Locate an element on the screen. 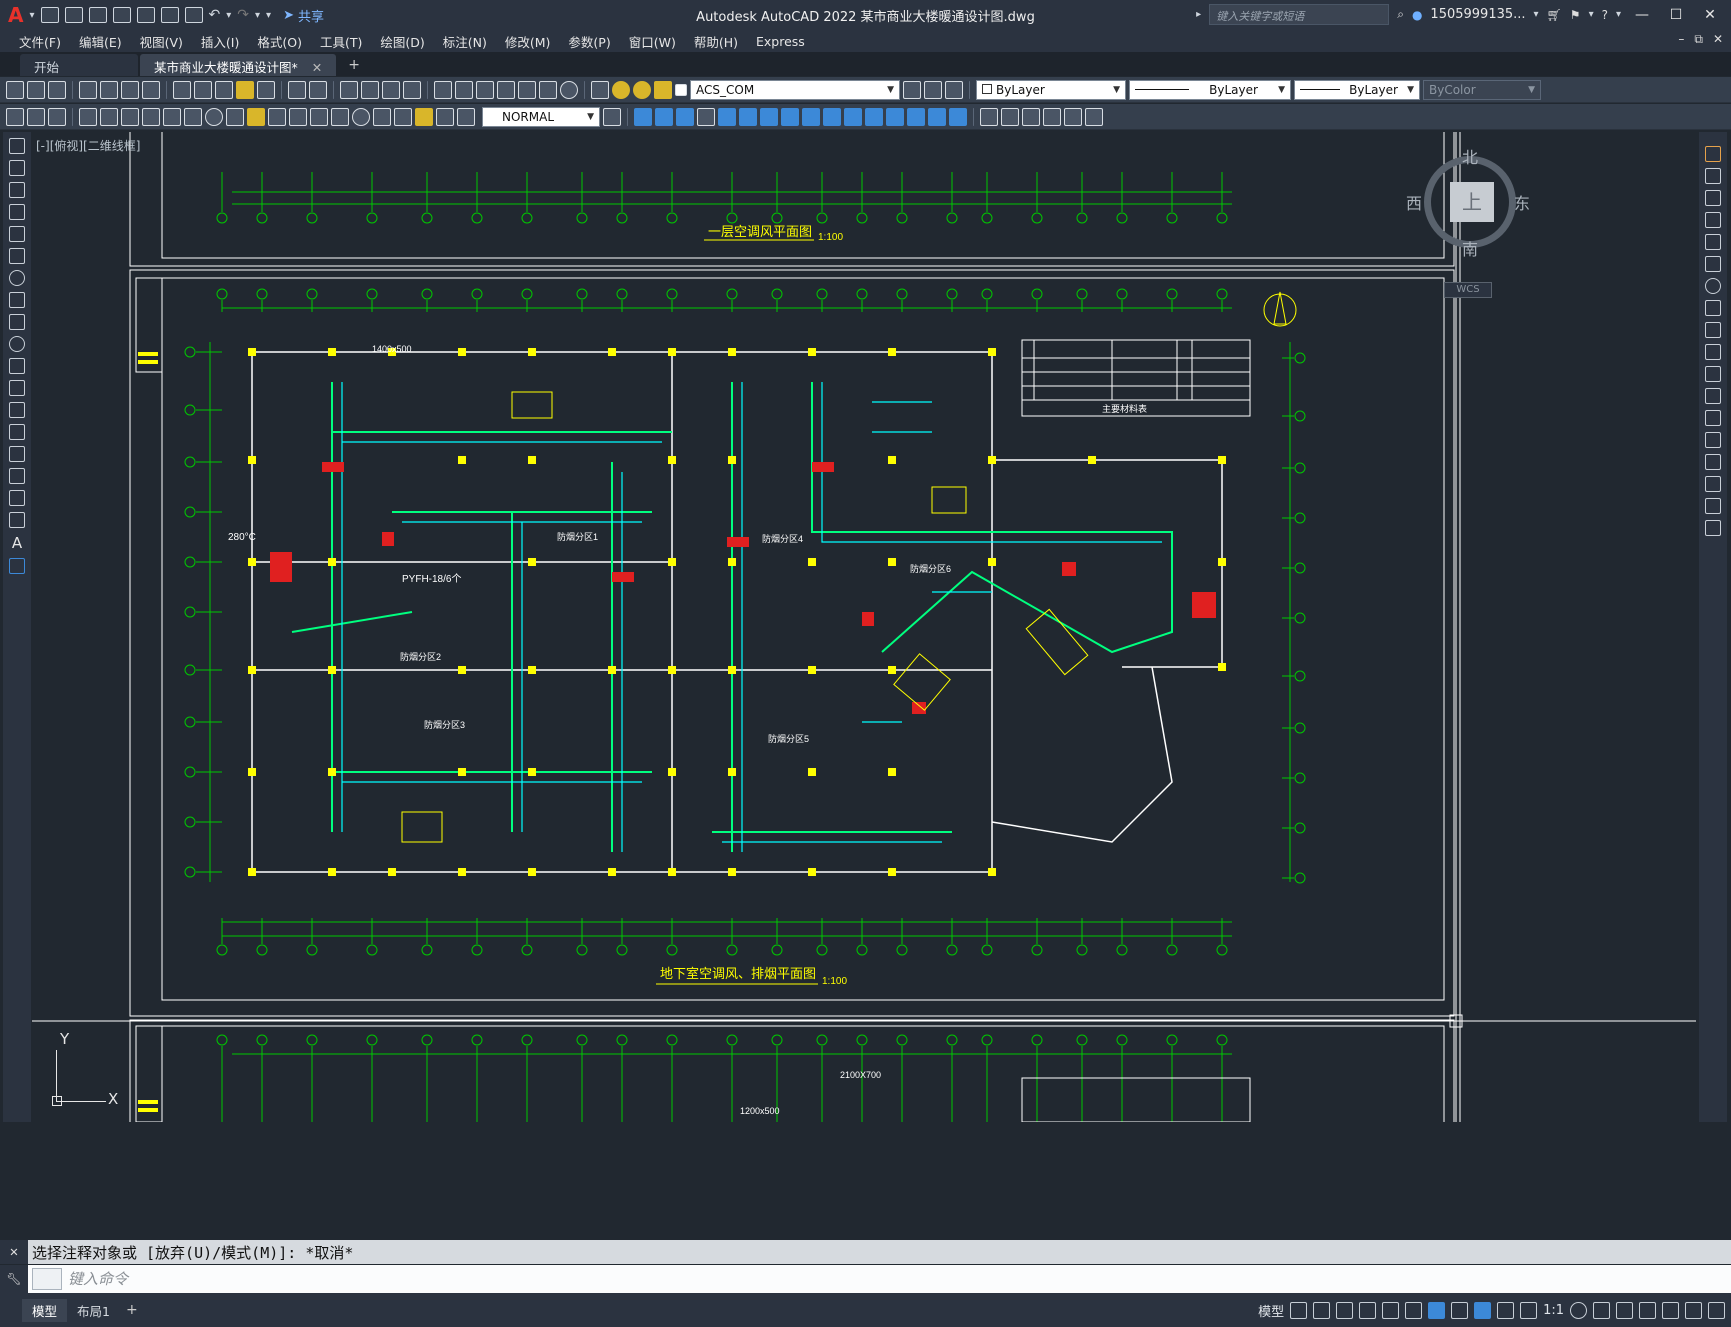 The image size is (1731, 1327). object-snap-tracking-icon is located at coordinates (1414, 1310).